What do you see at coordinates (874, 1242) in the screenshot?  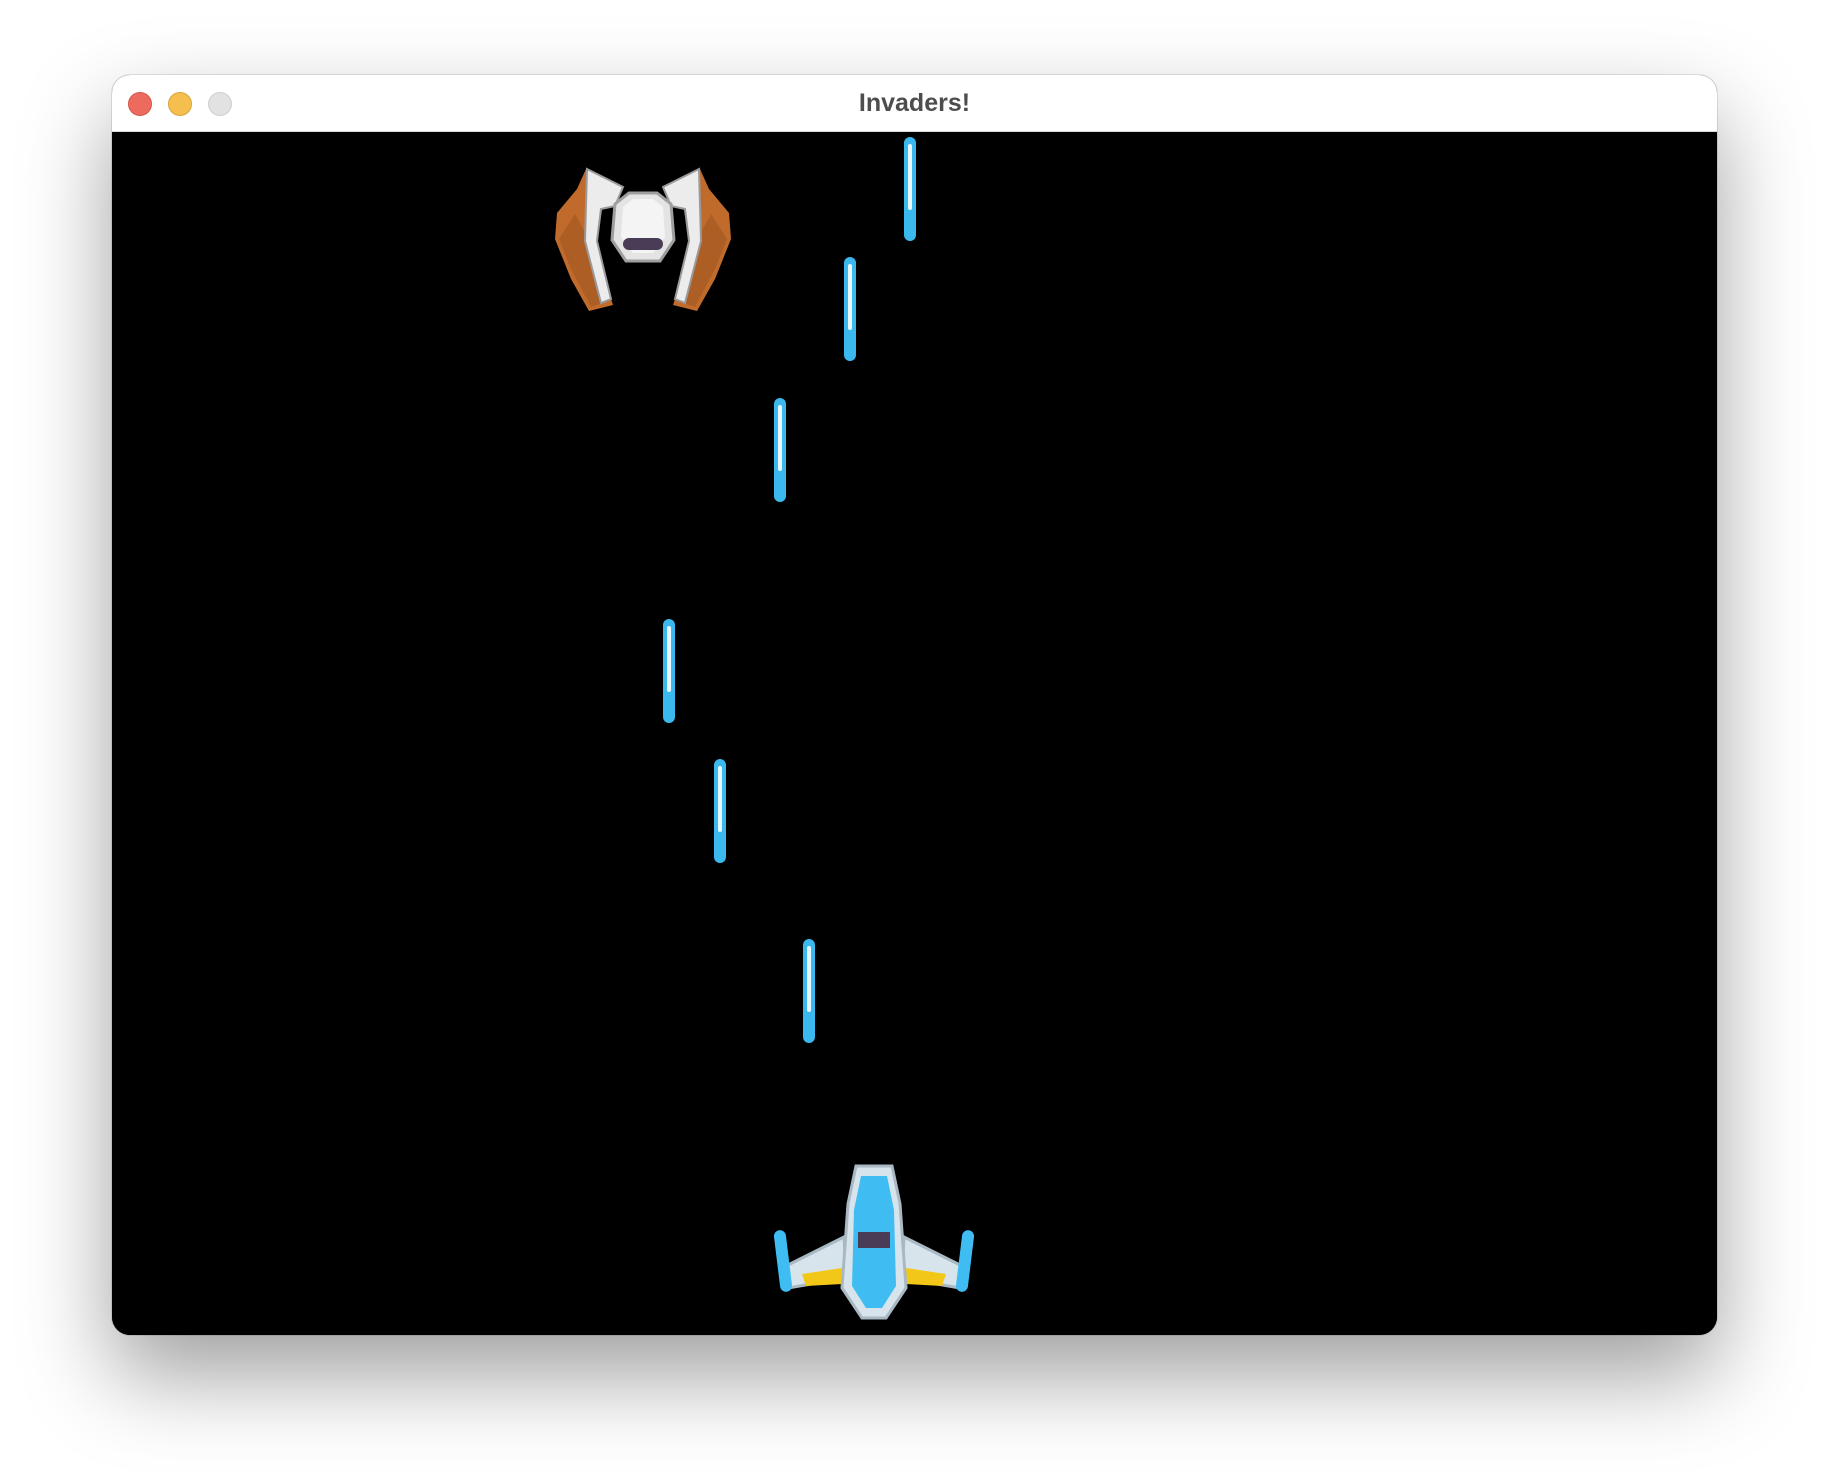 I see `player-ship-icon` at bounding box center [874, 1242].